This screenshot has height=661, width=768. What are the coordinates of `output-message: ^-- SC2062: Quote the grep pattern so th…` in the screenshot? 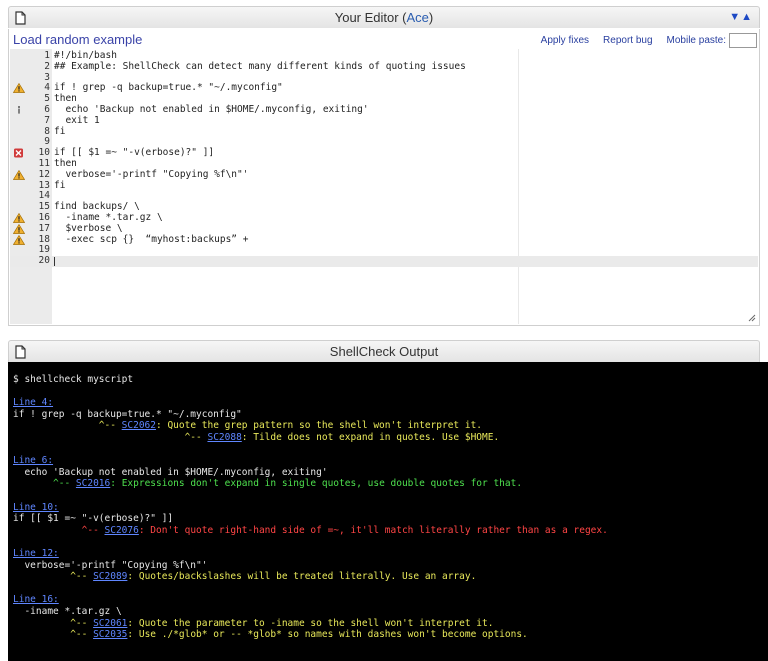 It's located at (247, 426).